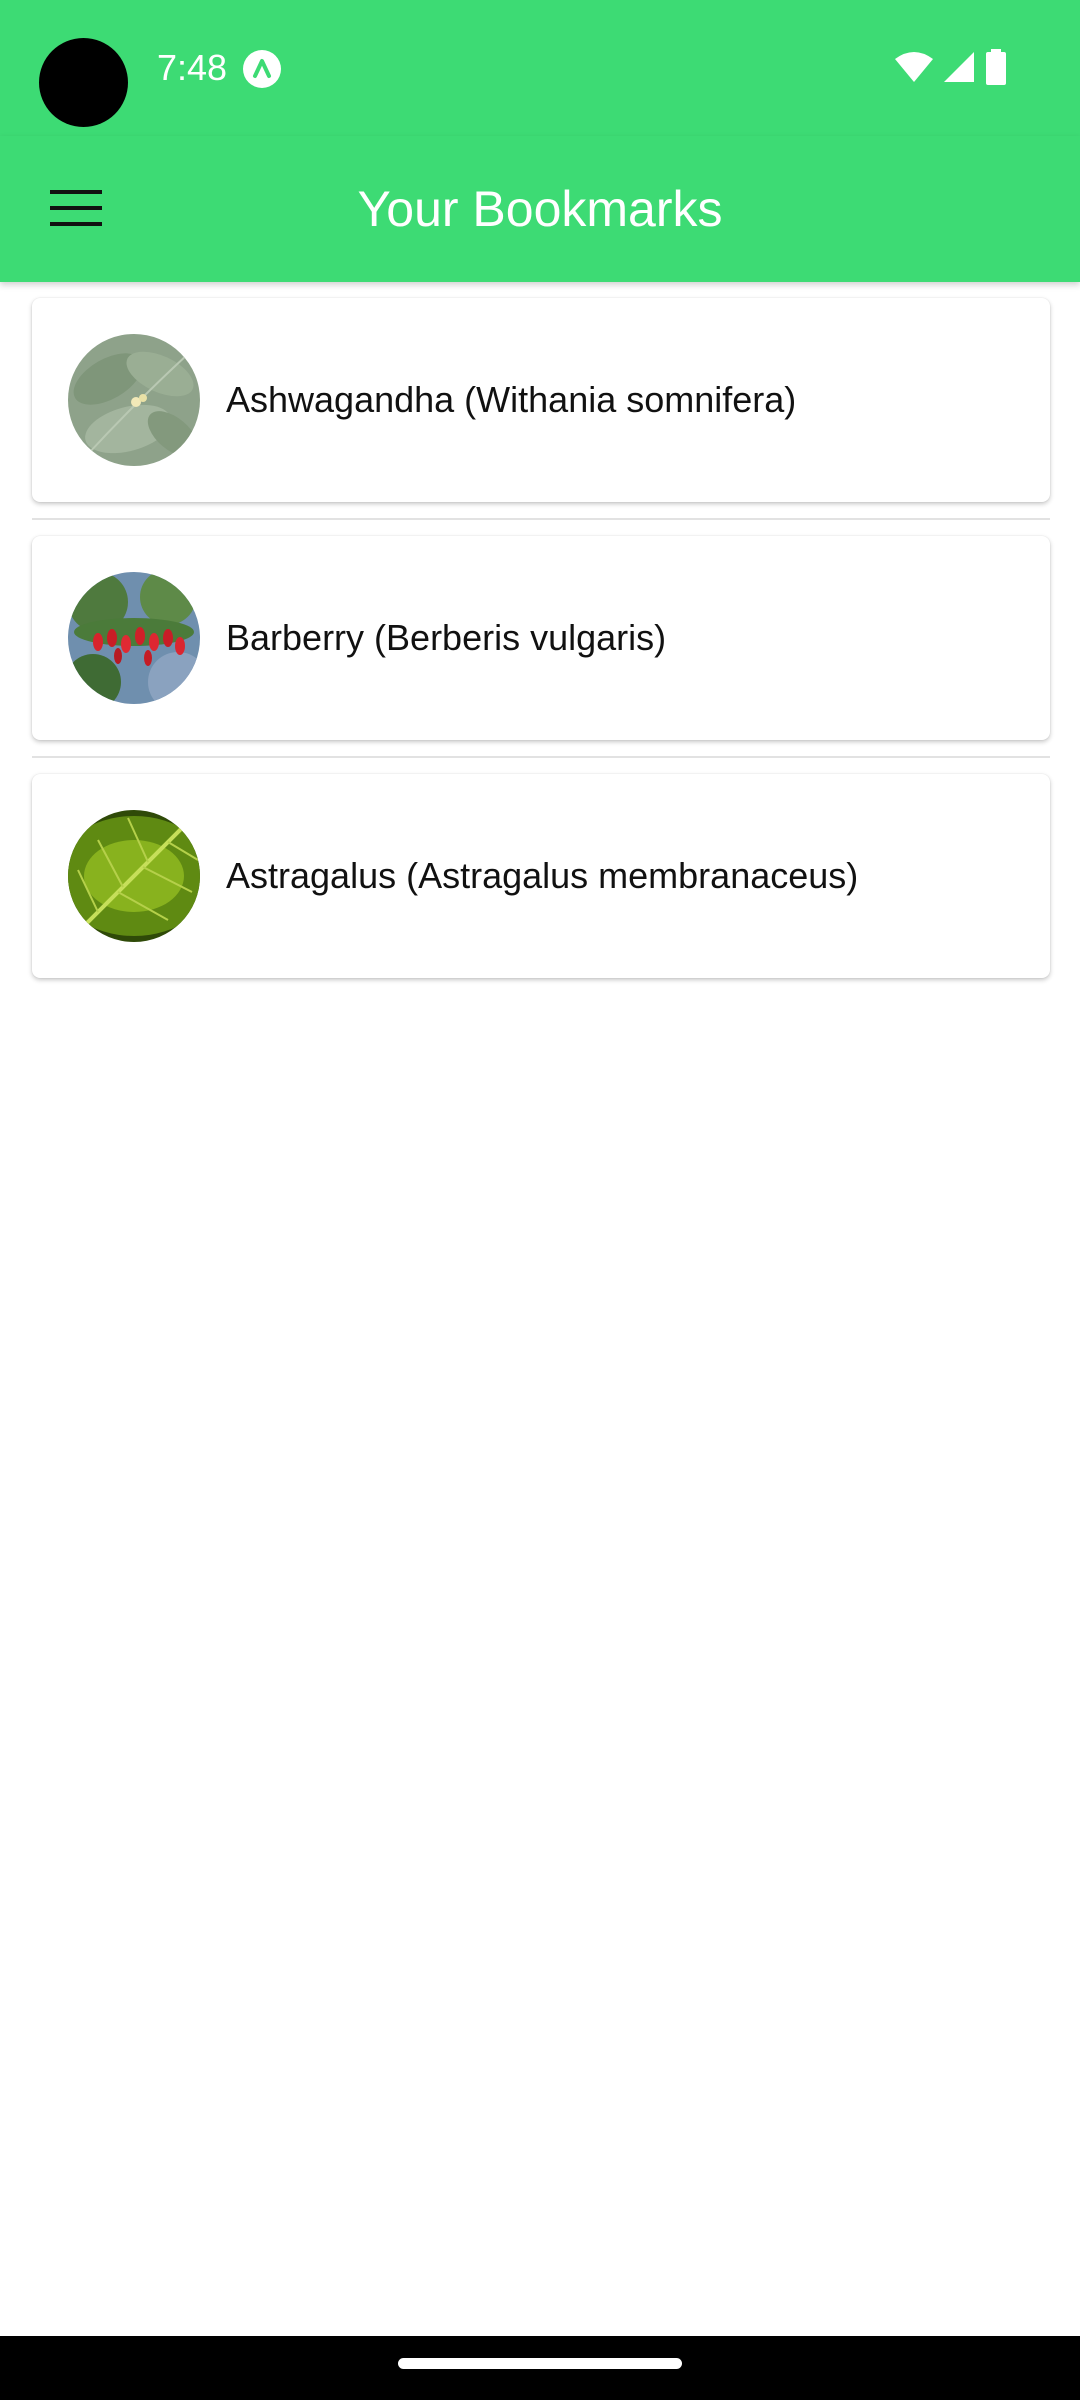 The image size is (1080, 2400). I want to click on bookmark-title: Barberry (Berberis vulgaris), so click(446, 637).